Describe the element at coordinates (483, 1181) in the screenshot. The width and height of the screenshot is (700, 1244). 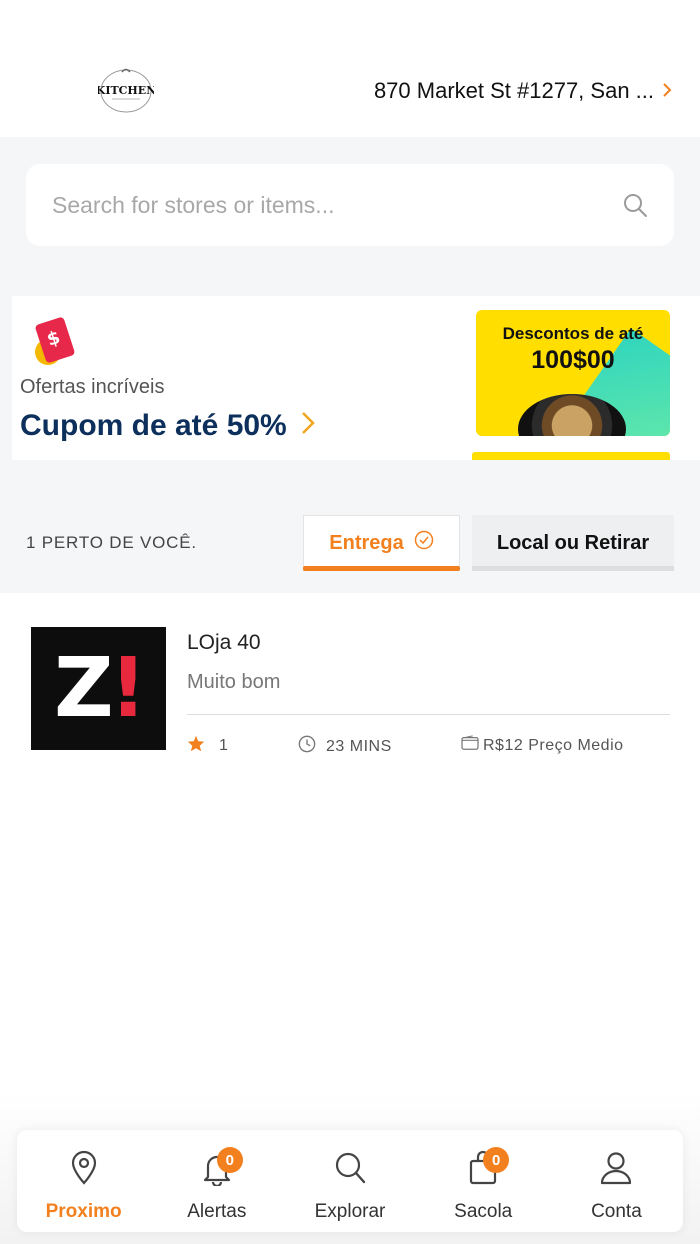
I see `tab-sacola: 0 Sacola` at that location.